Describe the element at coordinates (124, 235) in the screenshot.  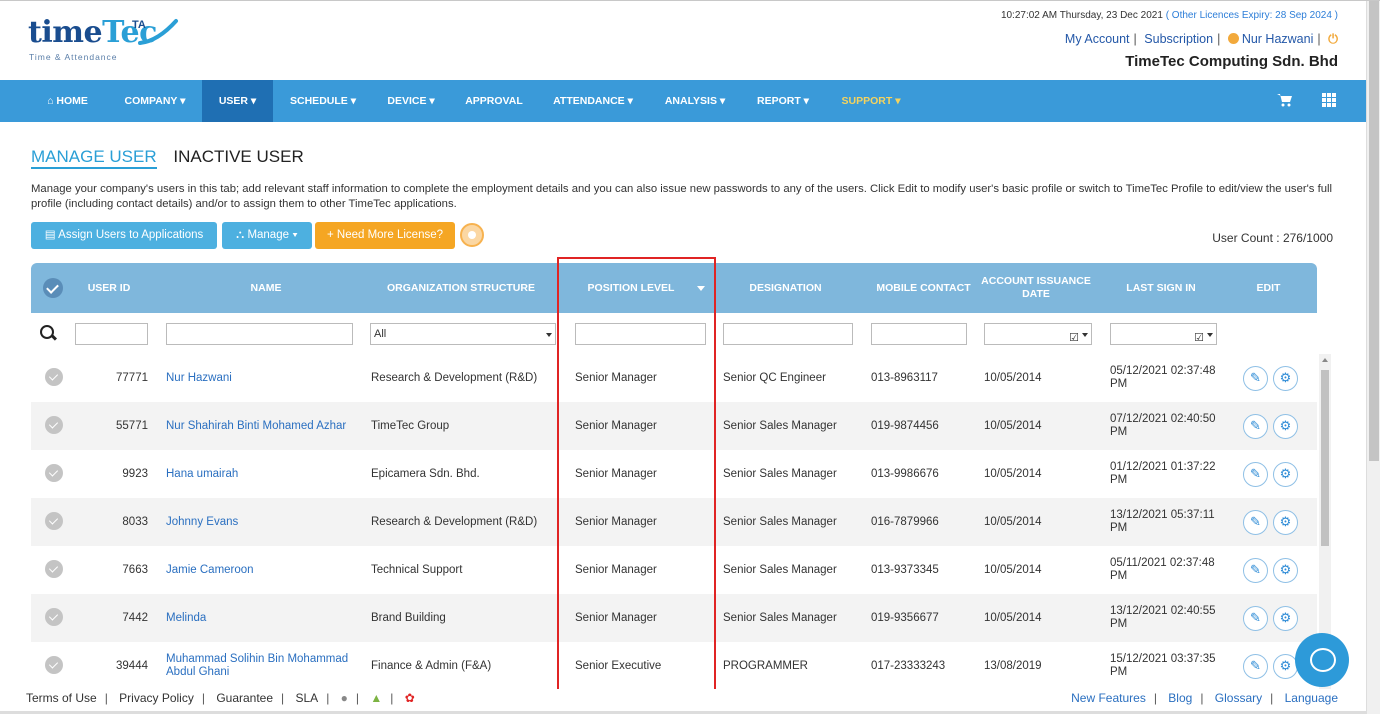
I see `assign-users-button: ▤ Assign Users to Applications` at that location.